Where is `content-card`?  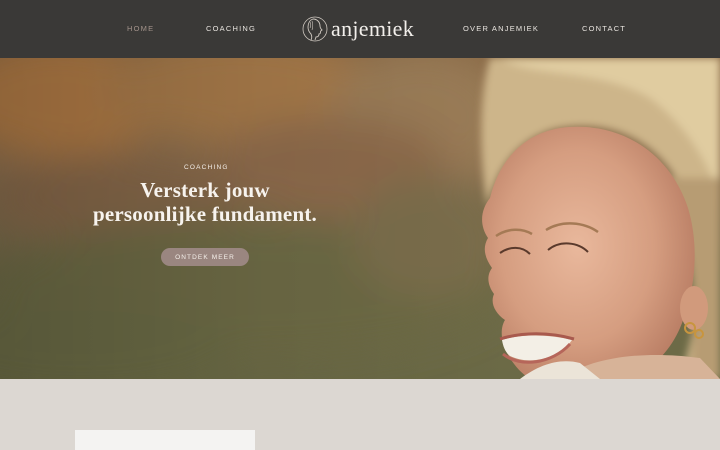 content-card is located at coordinates (165, 440).